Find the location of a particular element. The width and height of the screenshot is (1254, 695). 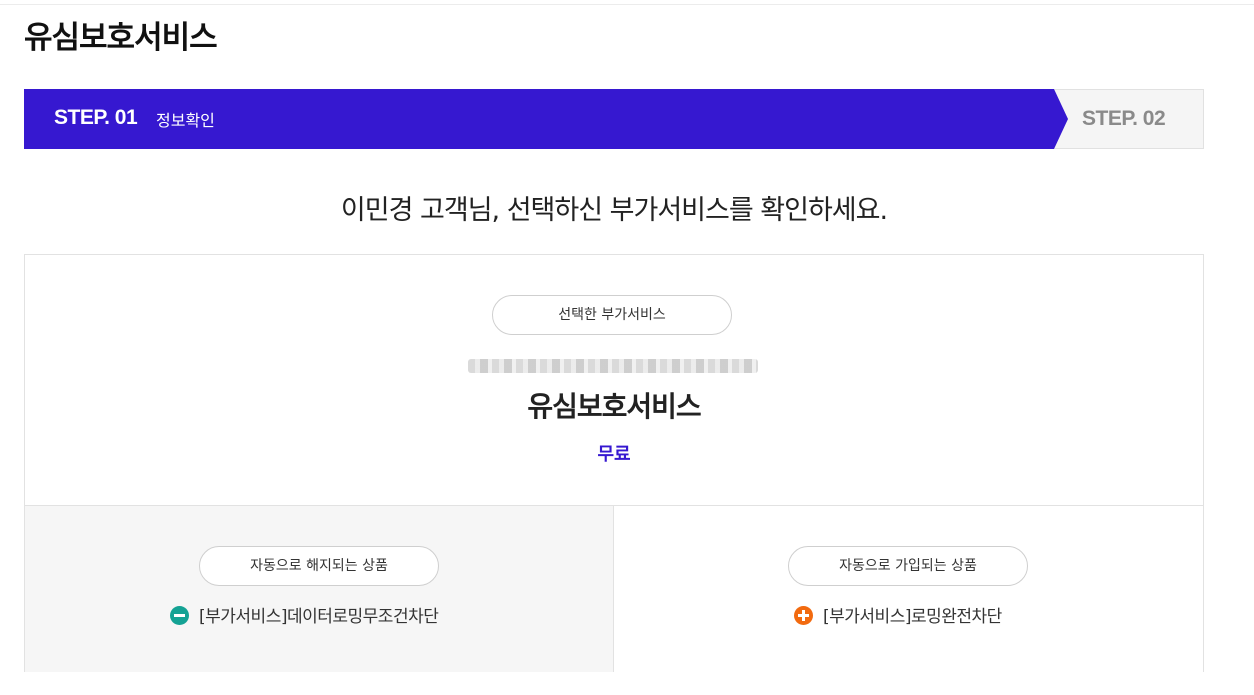

auto-added-item: [부가서비스]로밍완전차단 is located at coordinates (898, 614).